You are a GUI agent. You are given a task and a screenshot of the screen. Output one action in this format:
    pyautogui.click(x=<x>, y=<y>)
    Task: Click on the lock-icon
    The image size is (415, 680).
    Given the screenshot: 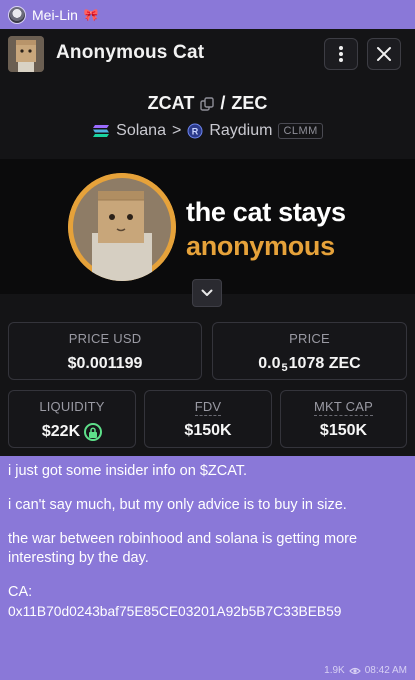 What is the action you would take?
    pyautogui.click(x=93, y=432)
    